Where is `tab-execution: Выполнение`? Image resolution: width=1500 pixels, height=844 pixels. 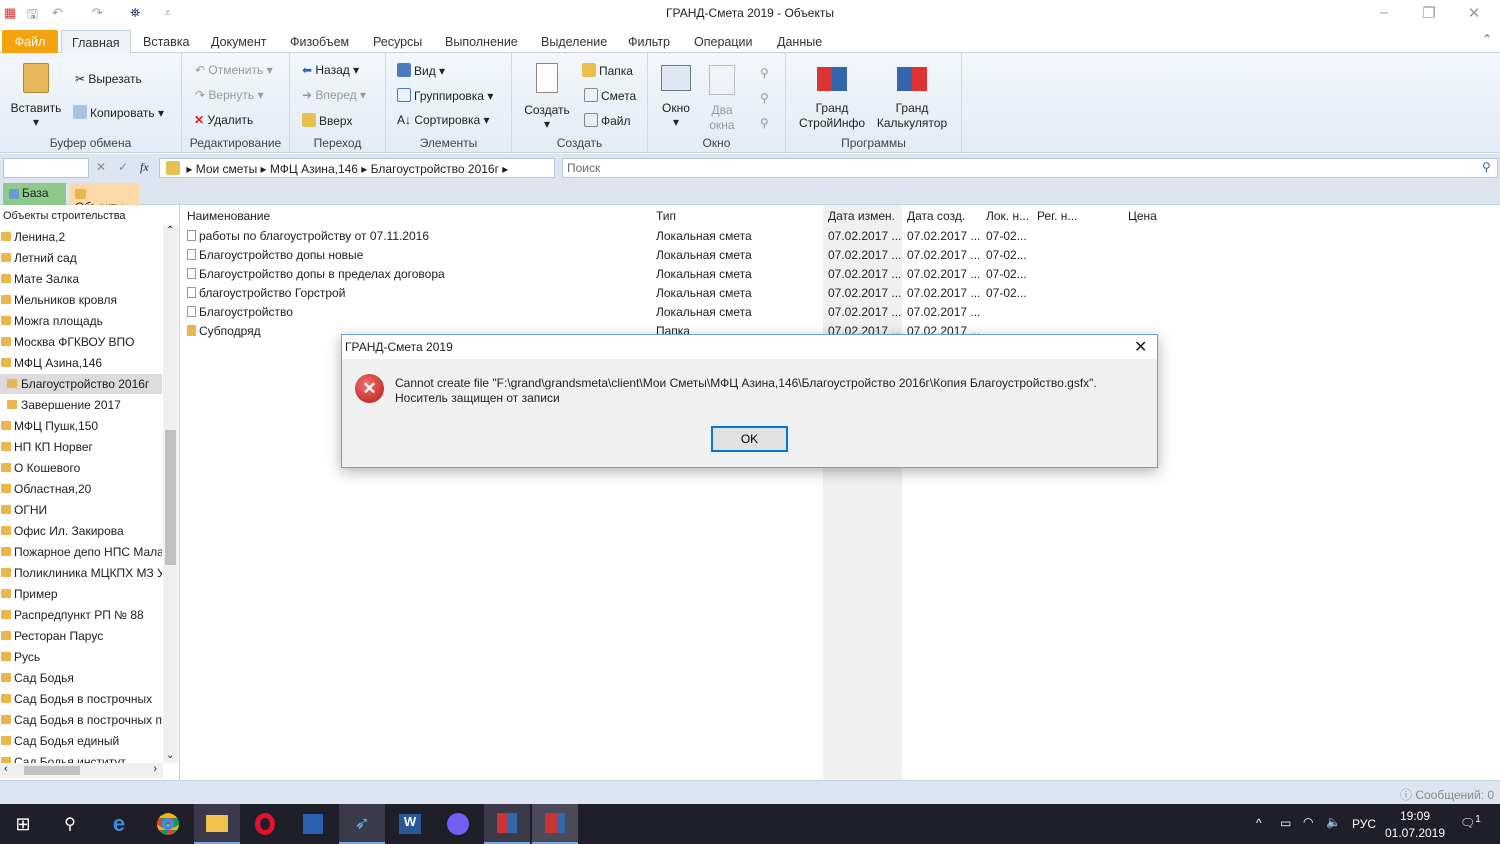 tab-execution: Выполнение is located at coordinates (481, 42).